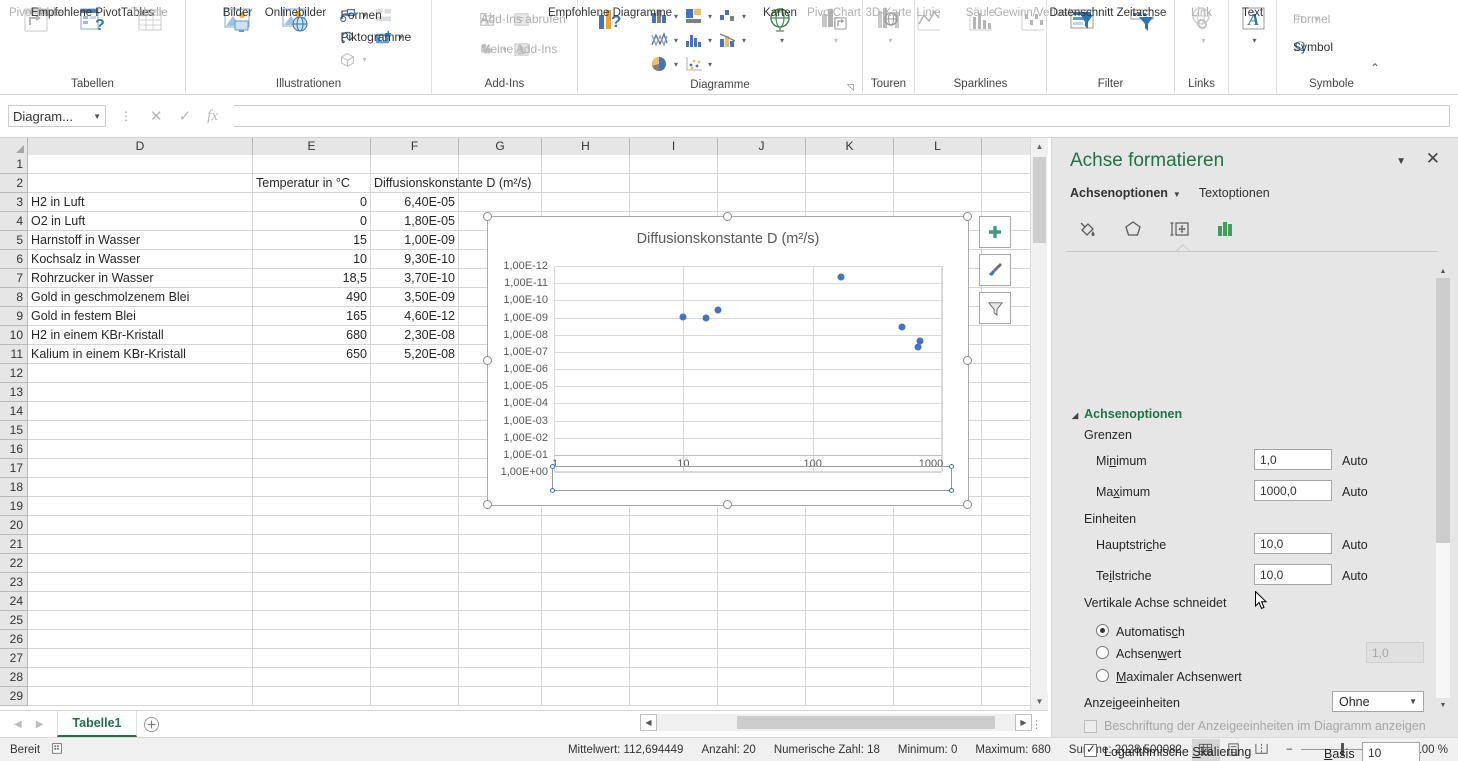 Image resolution: width=1458 pixels, height=761 pixels. I want to click on horizontal-scrollbar: ◀ ▶, so click(836, 722).